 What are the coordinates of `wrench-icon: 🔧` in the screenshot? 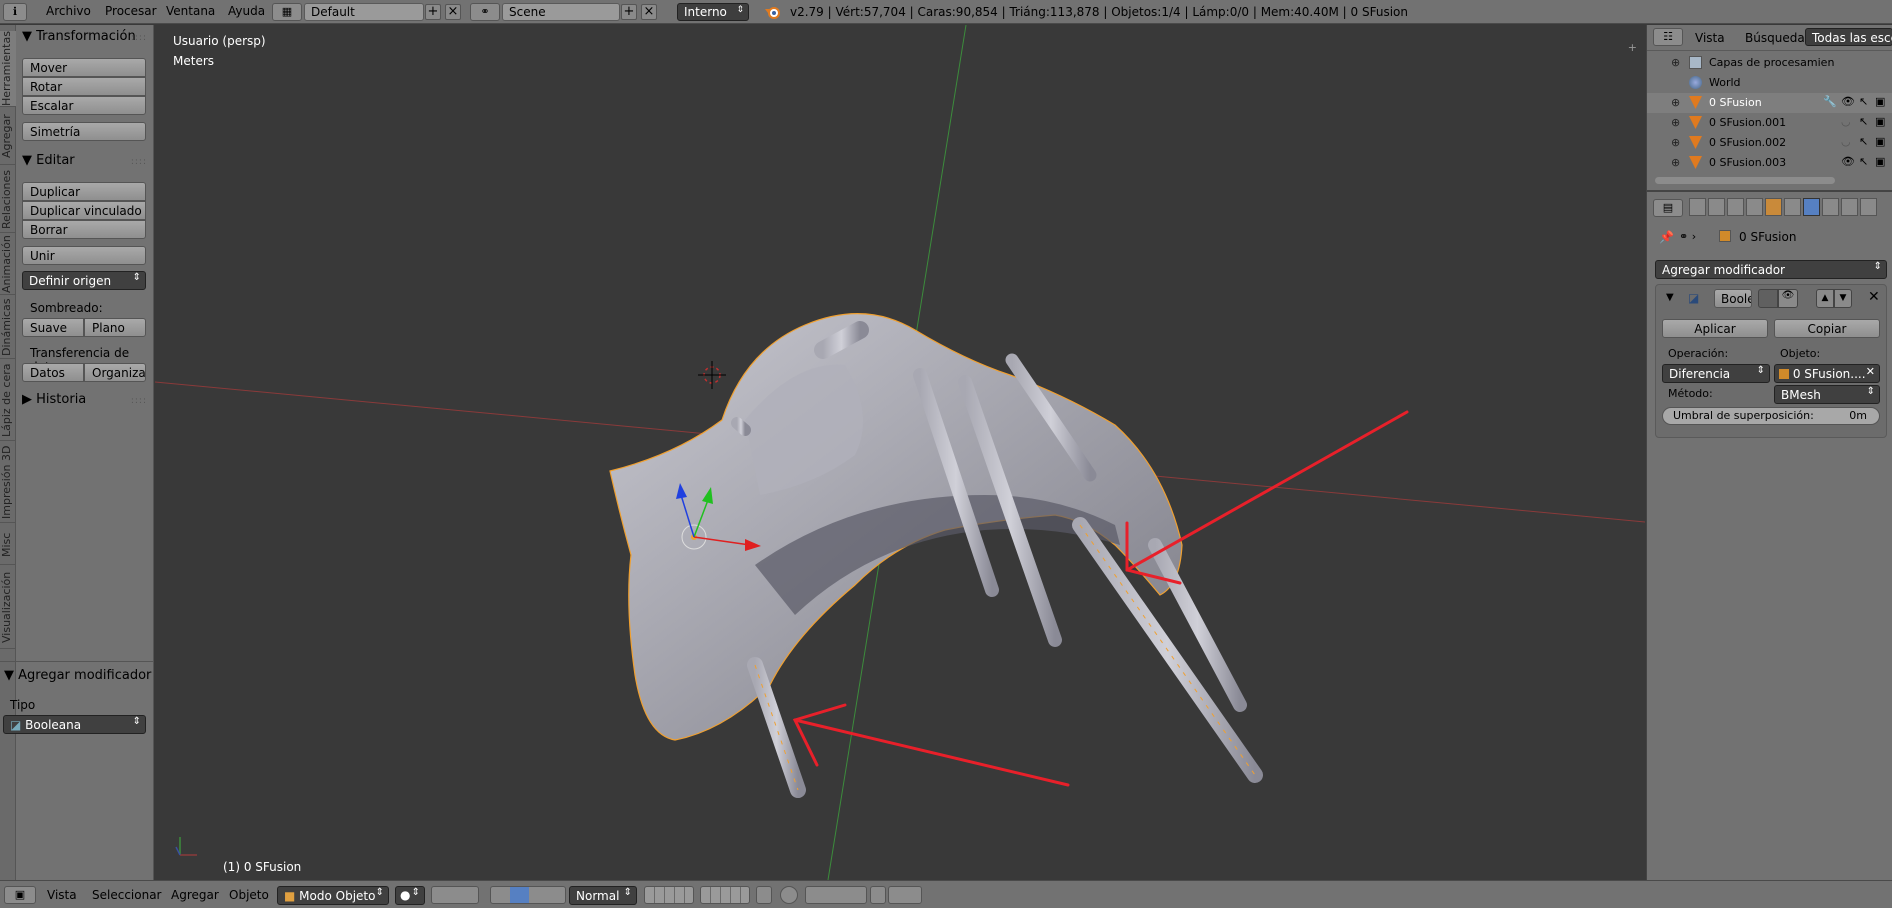 It's located at (1830, 101).